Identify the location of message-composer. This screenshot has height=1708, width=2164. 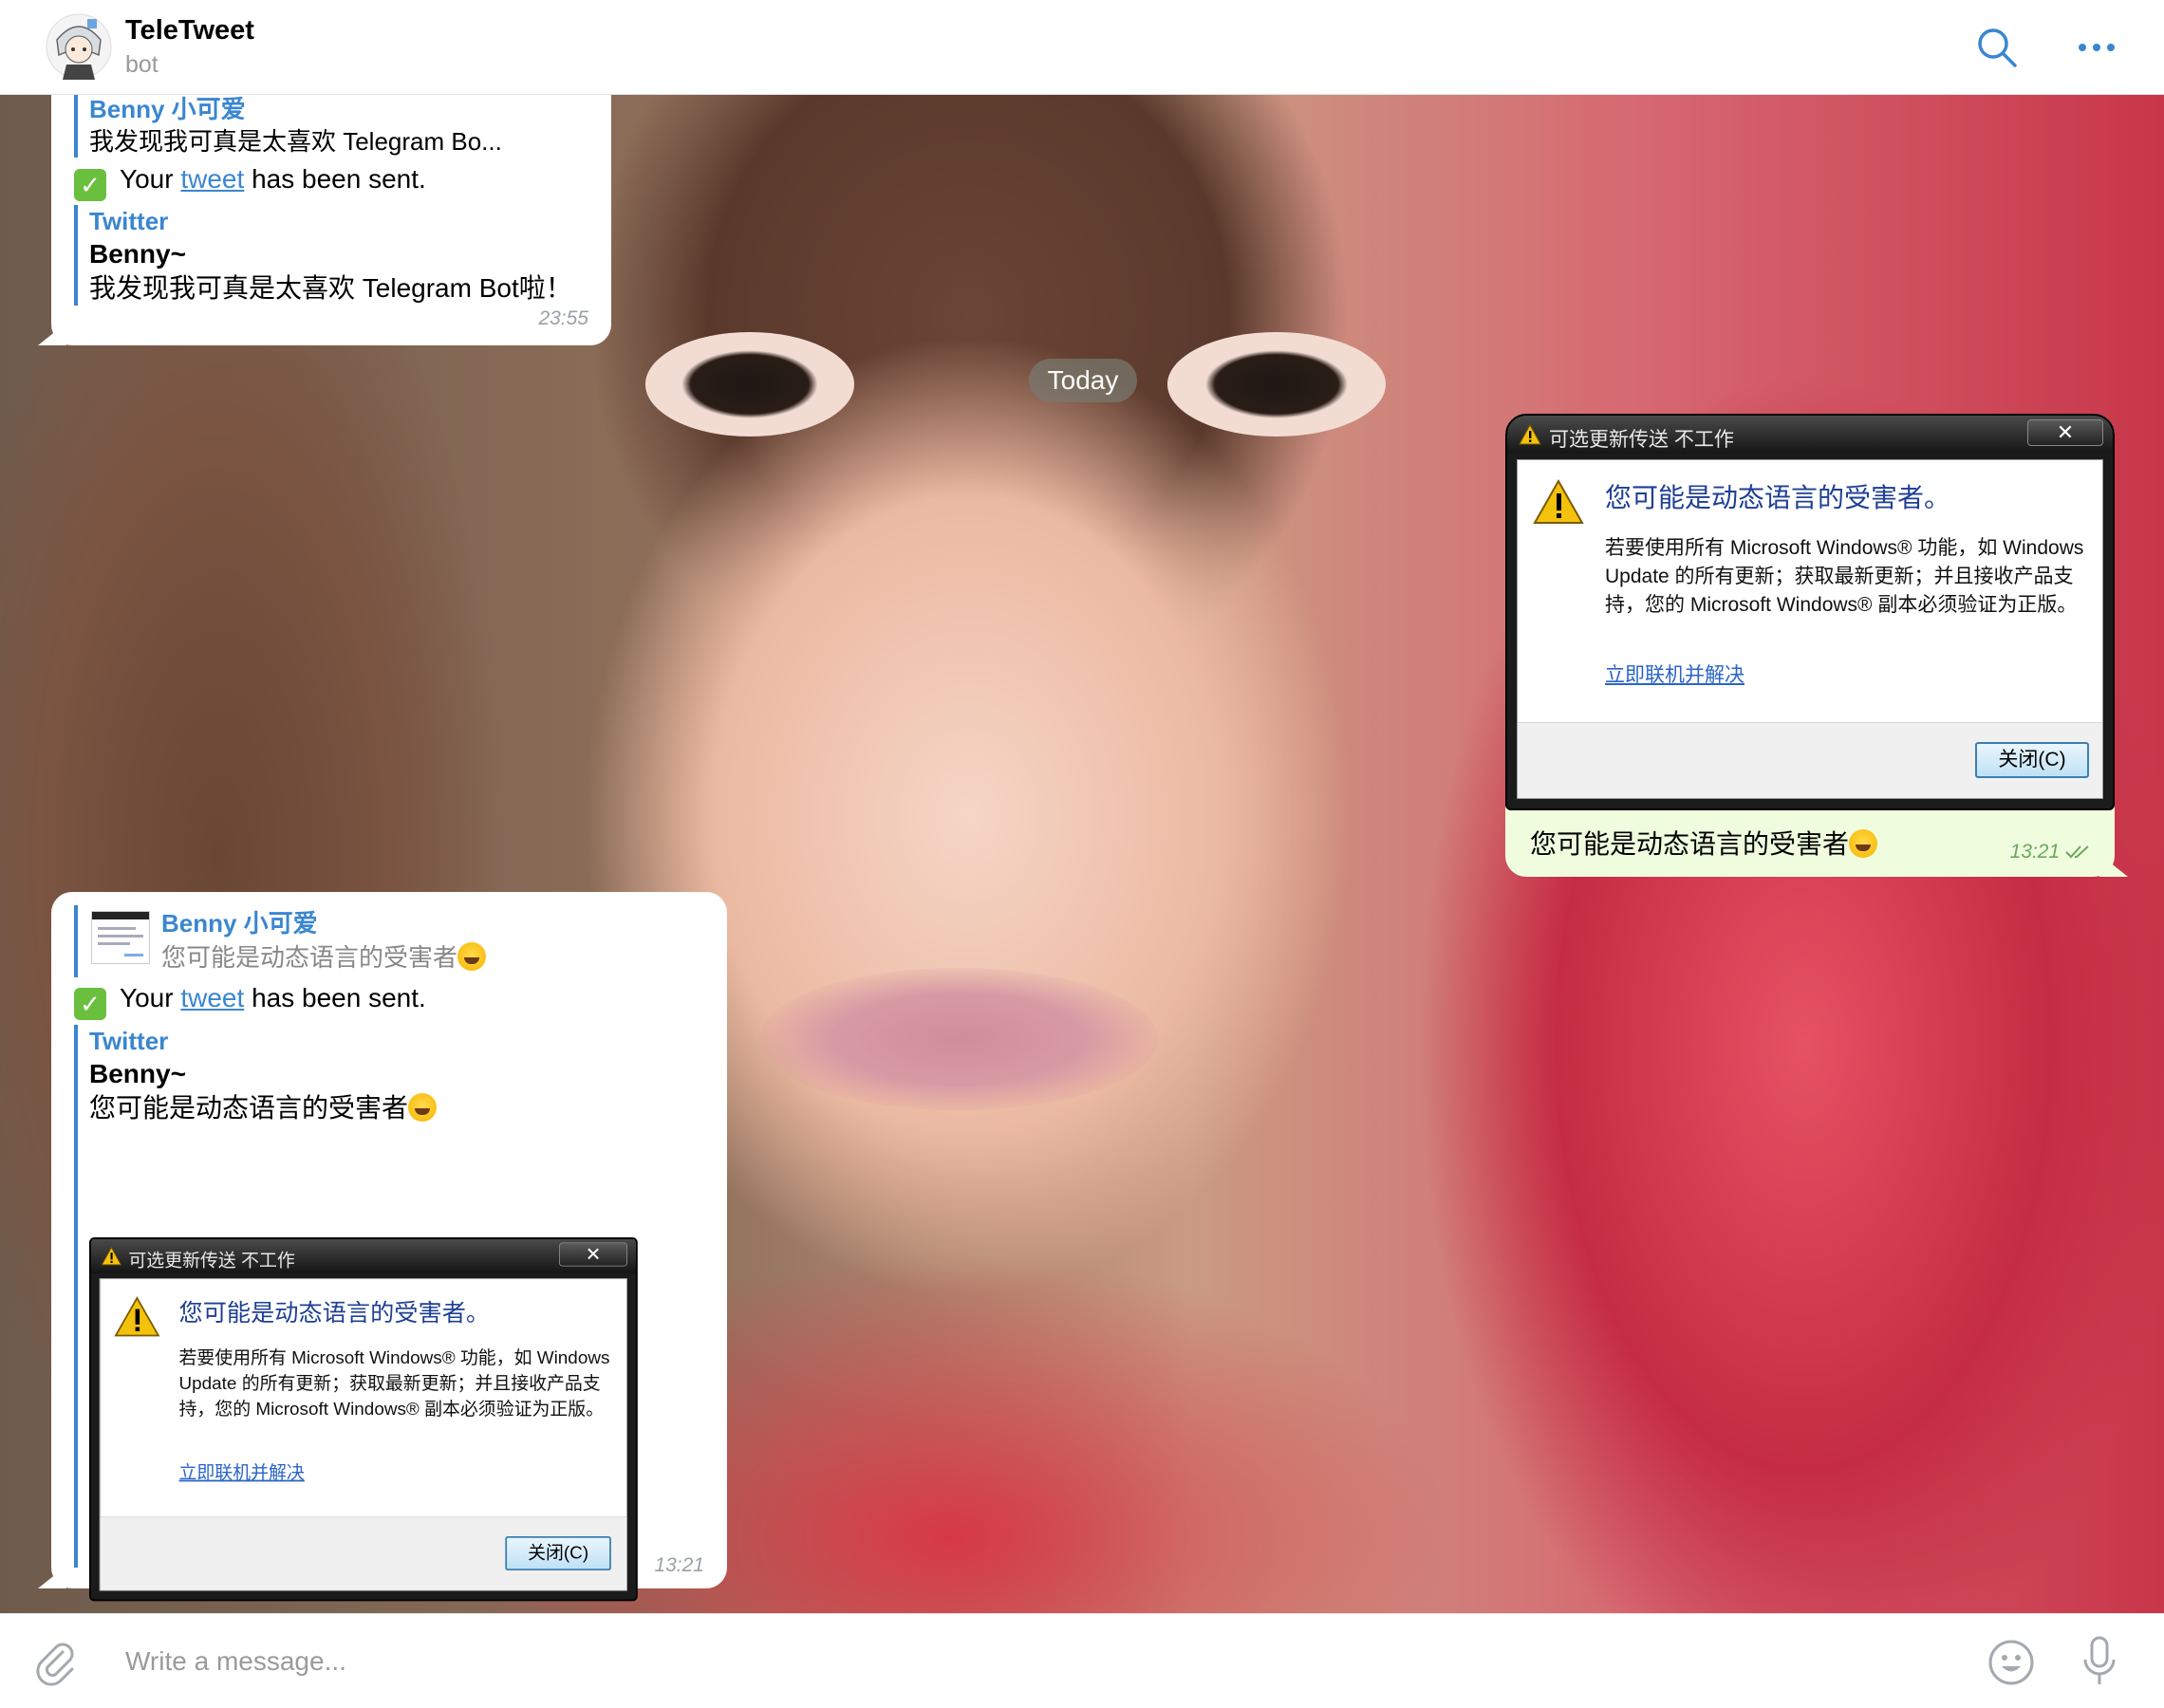
(1082, 1661).